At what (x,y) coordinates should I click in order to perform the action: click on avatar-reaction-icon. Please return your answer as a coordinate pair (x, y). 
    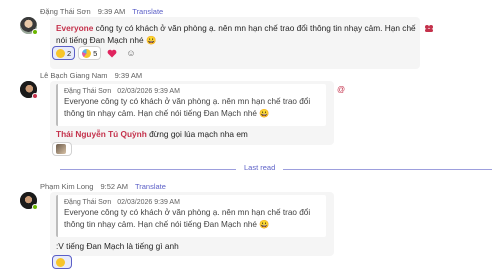
    Looking at the image, I should click on (61, 149).